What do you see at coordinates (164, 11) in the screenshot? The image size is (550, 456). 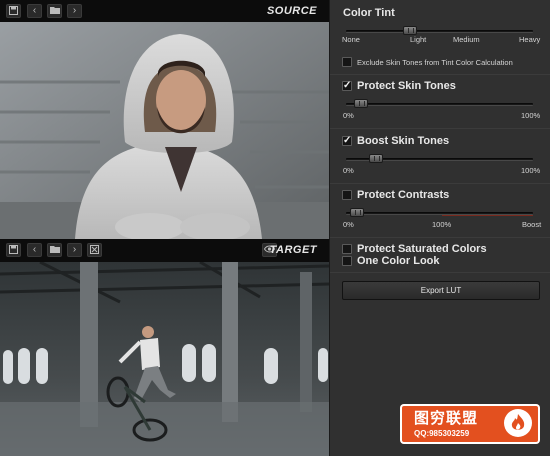 I see `source-toolbar: ‹ › SOURCE` at bounding box center [164, 11].